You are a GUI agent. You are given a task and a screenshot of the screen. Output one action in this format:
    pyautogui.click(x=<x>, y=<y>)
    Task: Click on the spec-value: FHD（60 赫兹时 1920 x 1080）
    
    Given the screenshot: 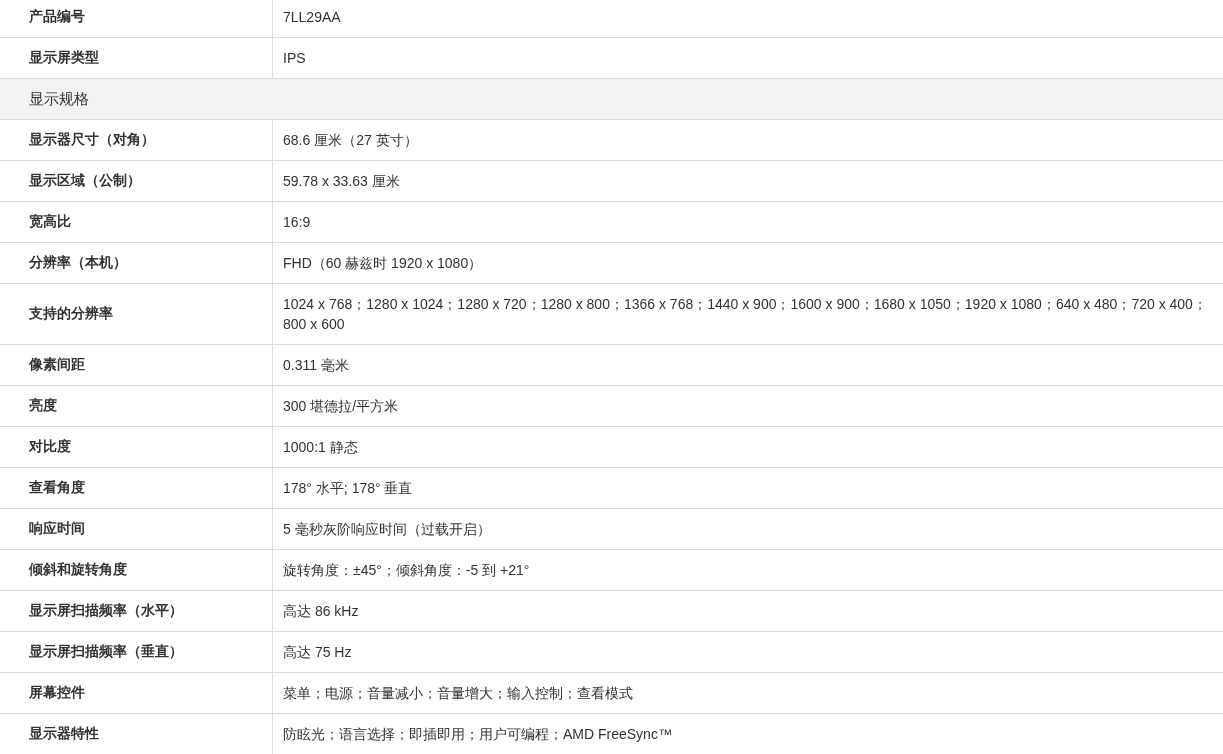 What is the action you would take?
    pyautogui.click(x=383, y=263)
    